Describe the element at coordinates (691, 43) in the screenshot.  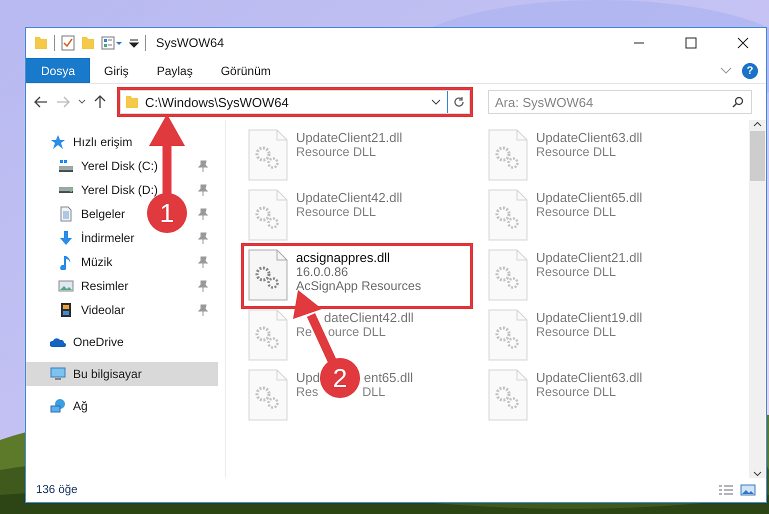
I see `maximize-icon` at that location.